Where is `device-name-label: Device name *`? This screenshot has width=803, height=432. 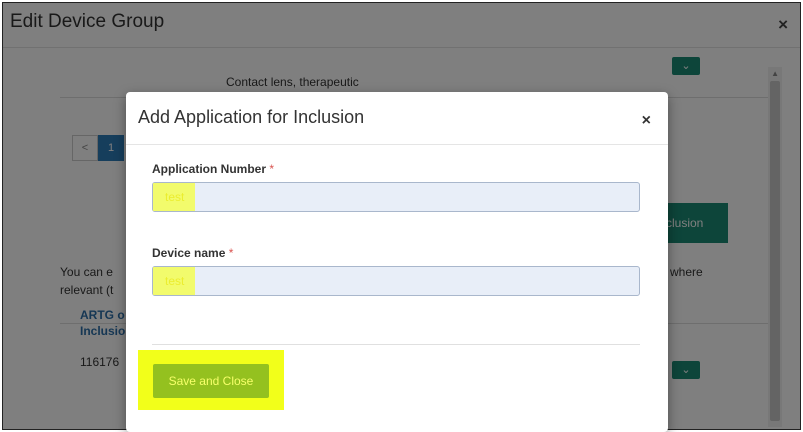
device-name-label: Device name * is located at coordinates (192, 253).